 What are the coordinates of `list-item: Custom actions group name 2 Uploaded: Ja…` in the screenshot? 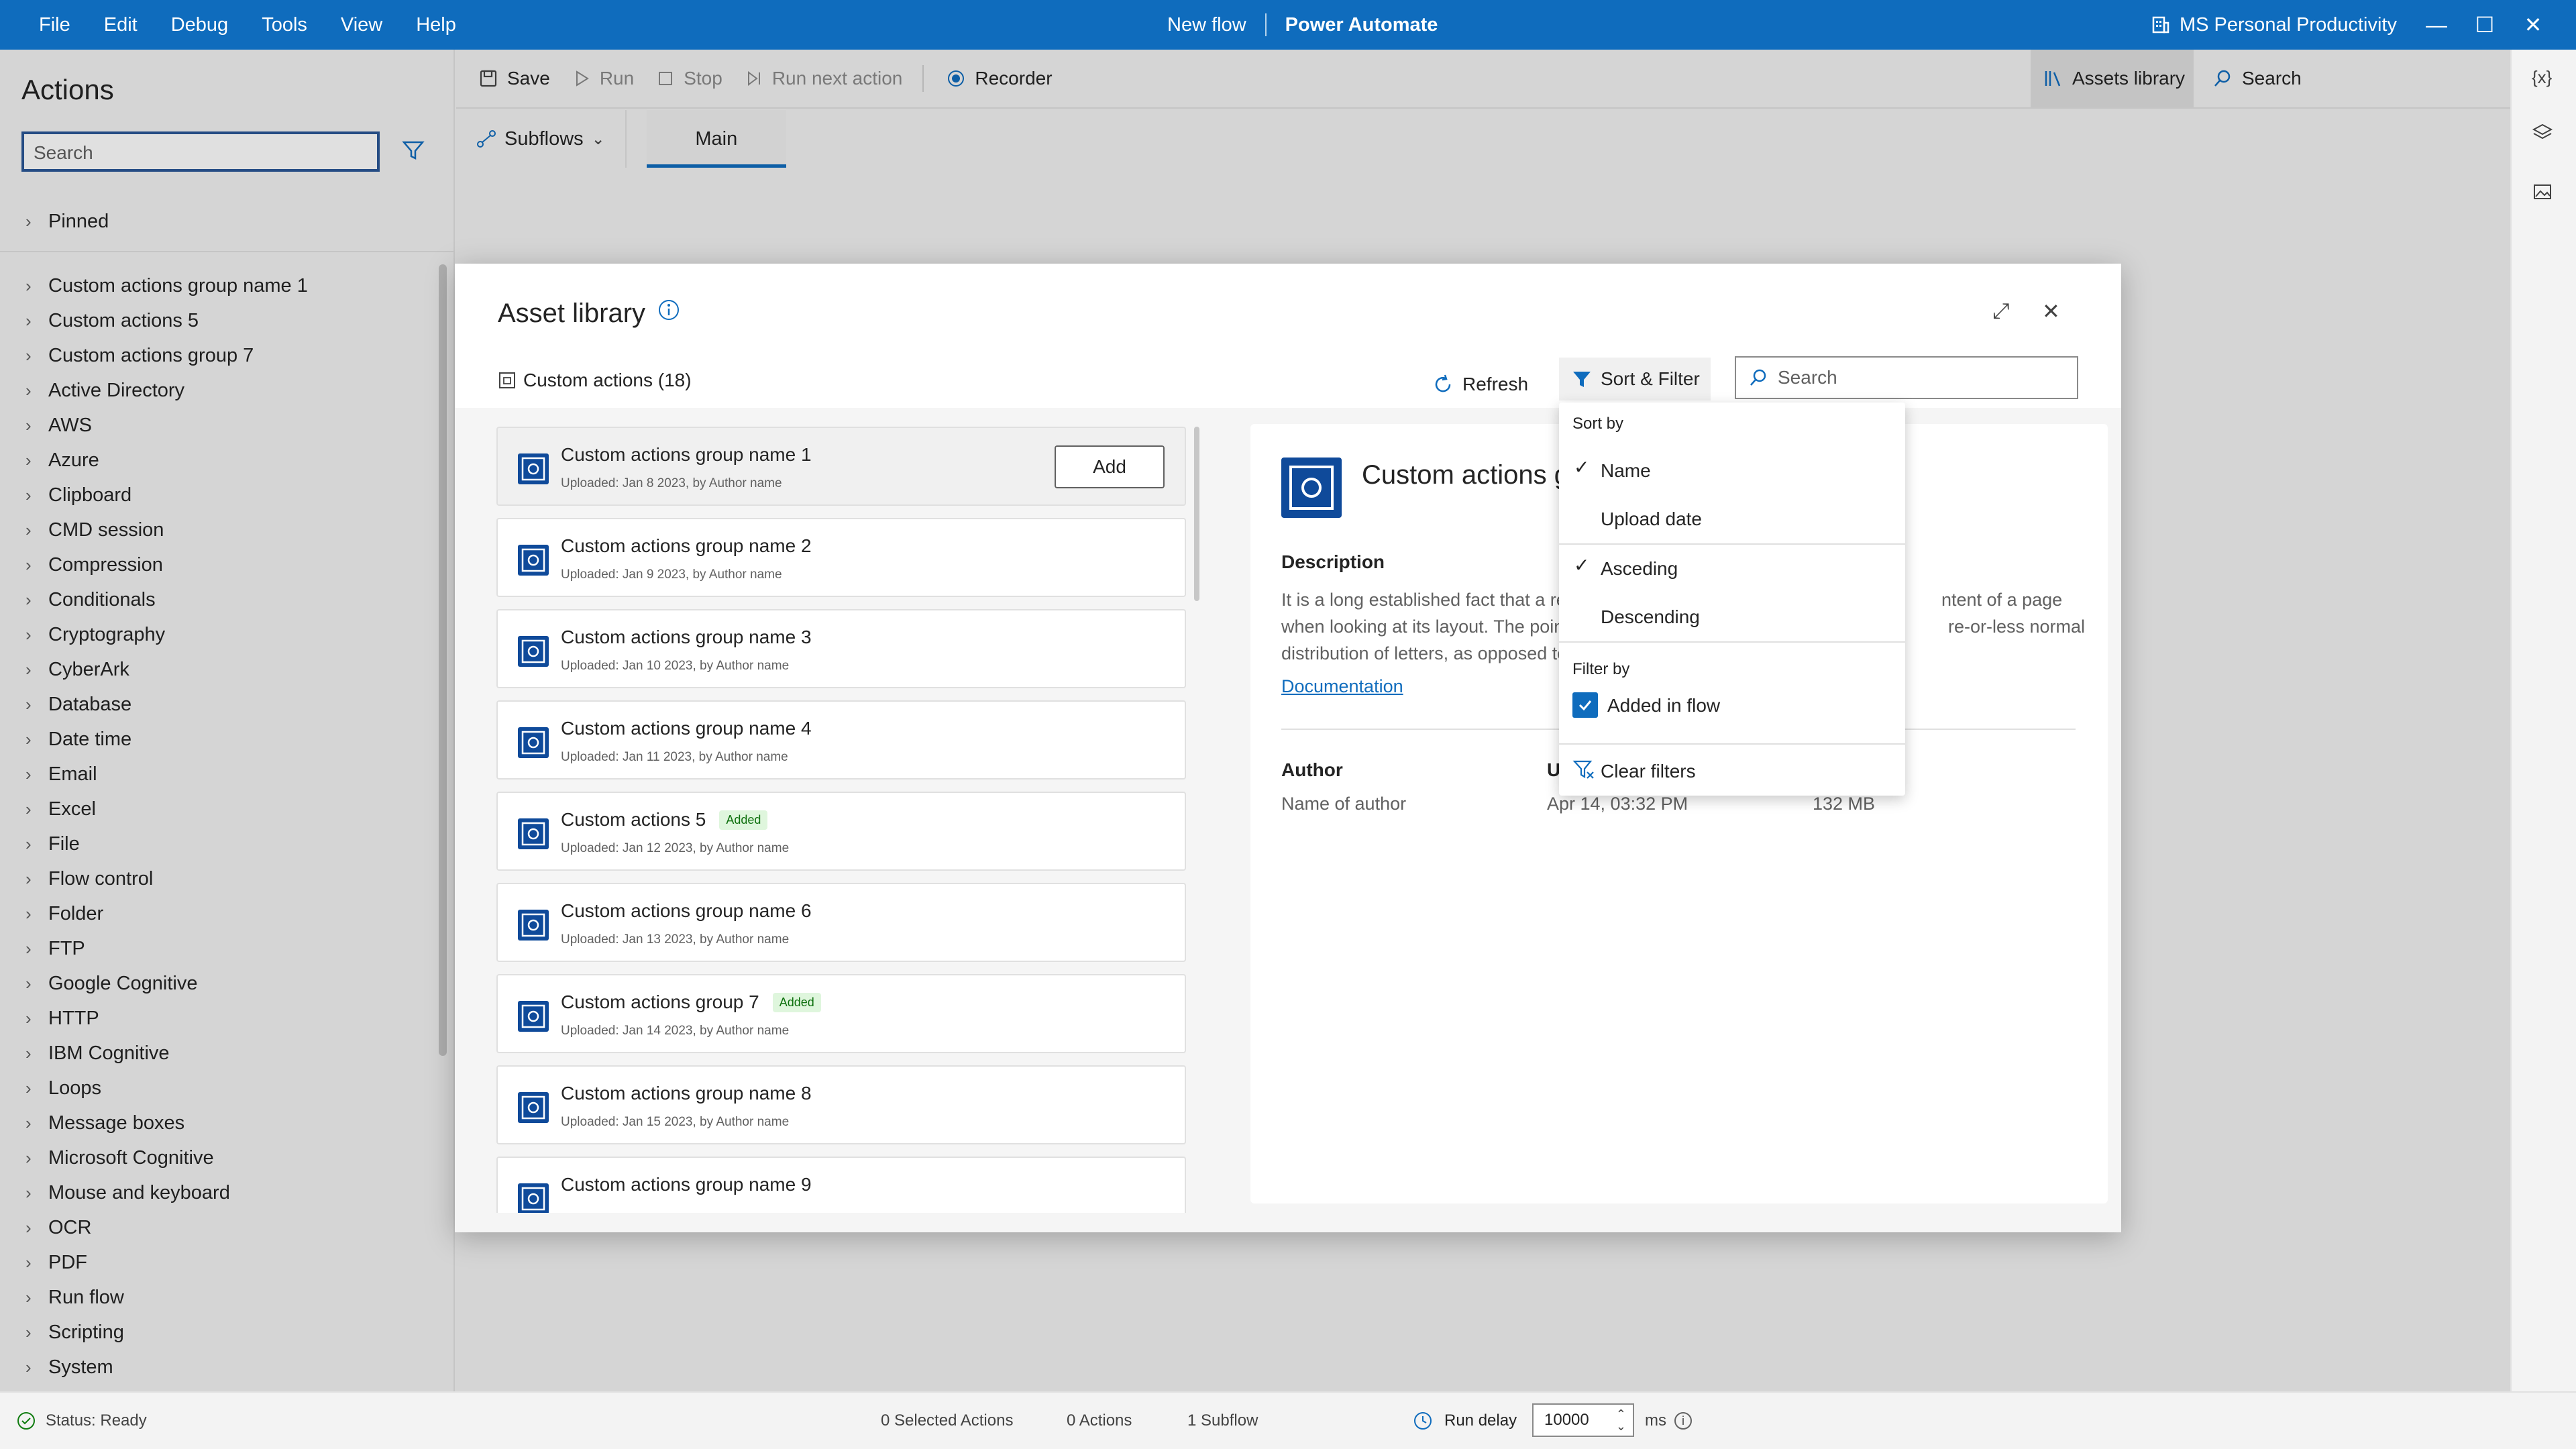 It's located at (841, 557).